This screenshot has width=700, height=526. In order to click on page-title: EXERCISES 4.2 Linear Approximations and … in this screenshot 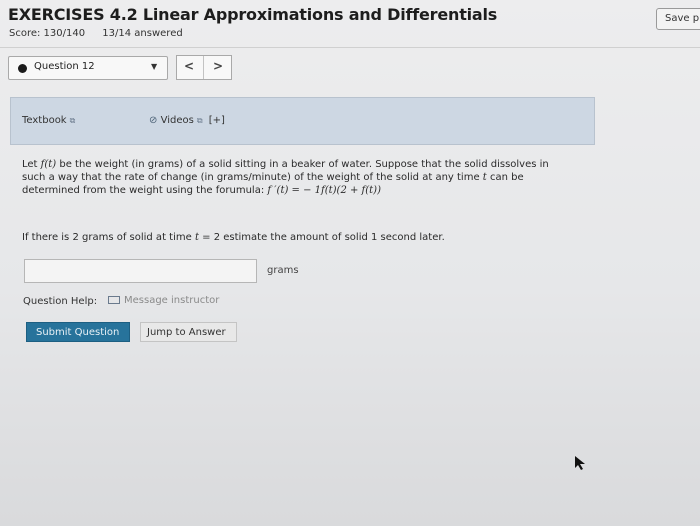, I will do `click(253, 14)`.